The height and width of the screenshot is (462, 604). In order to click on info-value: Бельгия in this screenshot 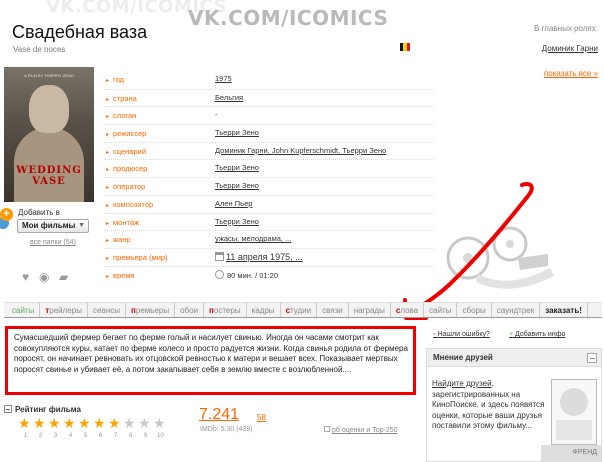, I will do `click(229, 97)`.